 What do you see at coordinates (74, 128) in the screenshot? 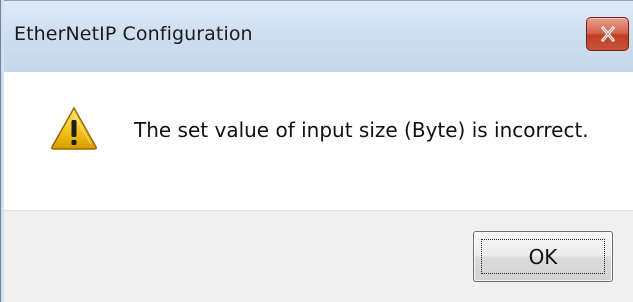
I see `warning-icon` at bounding box center [74, 128].